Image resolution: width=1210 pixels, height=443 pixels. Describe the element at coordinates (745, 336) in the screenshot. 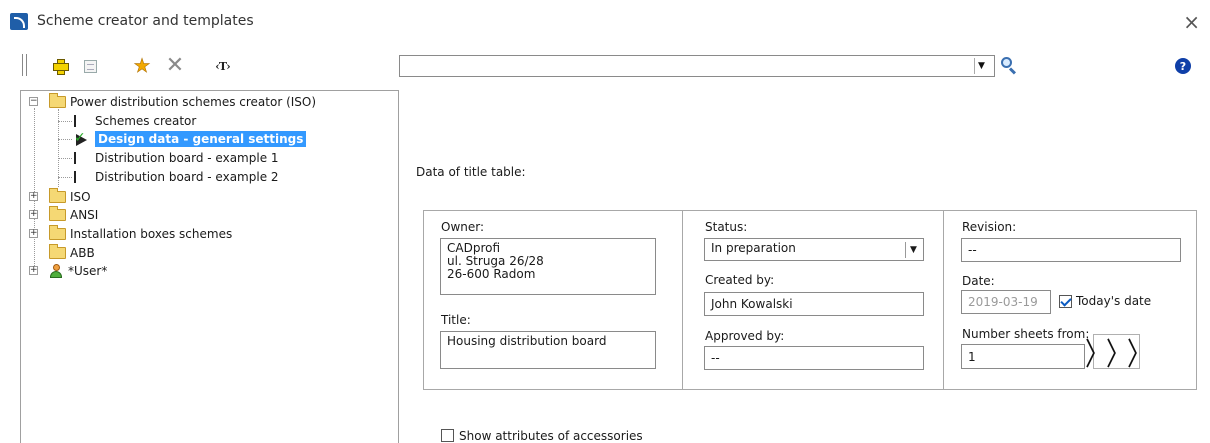

I see `approved-by-label: Approved by:` at that location.